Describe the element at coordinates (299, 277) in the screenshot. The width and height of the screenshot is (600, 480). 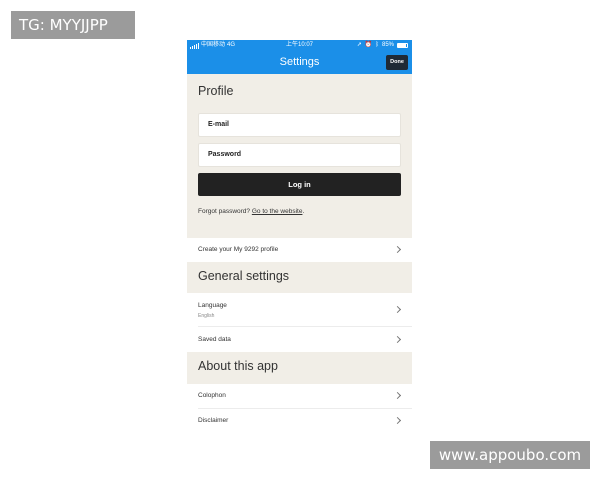
I see `general-settings-header: General settings` at that location.